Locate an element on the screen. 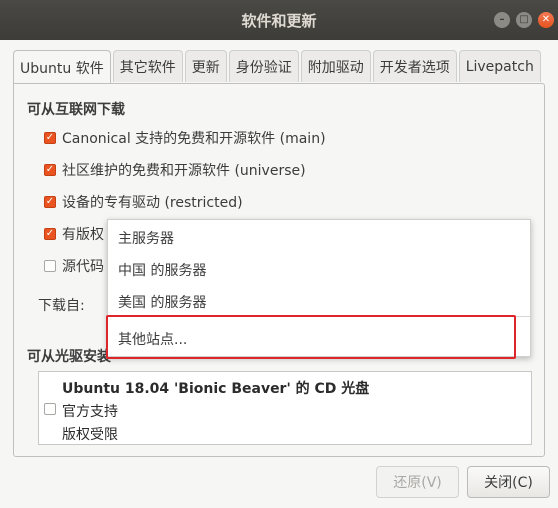 The height and width of the screenshot is (508, 558). checkbox-label: 设备的专有驱动 (restricted) is located at coordinates (152, 203).